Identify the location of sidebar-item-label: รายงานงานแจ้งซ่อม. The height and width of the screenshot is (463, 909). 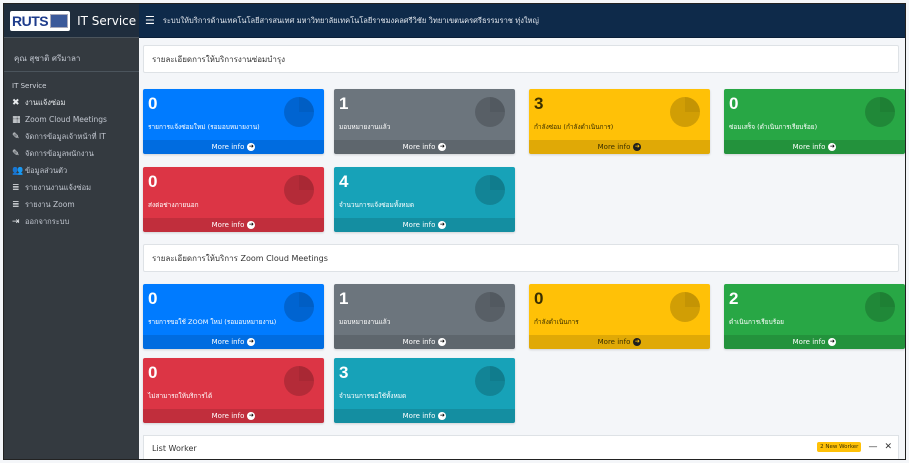
(58, 187).